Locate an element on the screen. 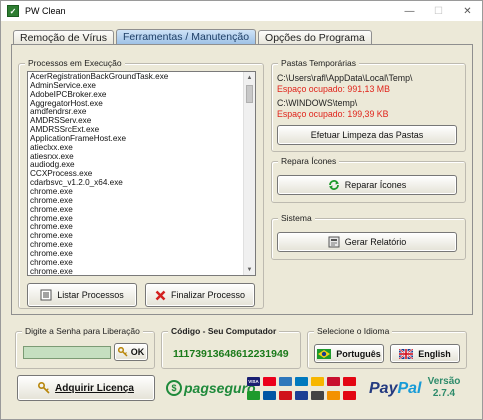 This screenshot has width=483, height=420. tab-ferramentas-manutencao: Ferramentas / Manutenção is located at coordinates (186, 37).